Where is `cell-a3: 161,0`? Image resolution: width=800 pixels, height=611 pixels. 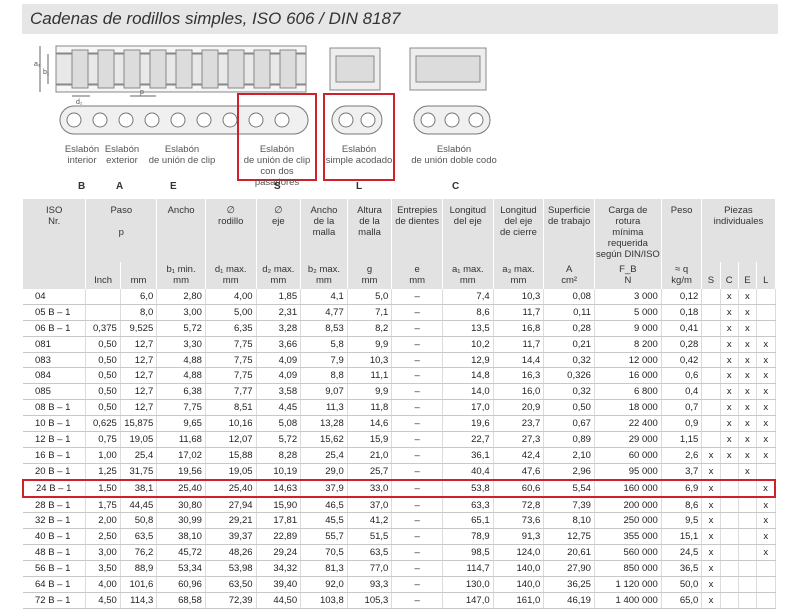
cell-a3: 161,0 is located at coordinates (519, 600).